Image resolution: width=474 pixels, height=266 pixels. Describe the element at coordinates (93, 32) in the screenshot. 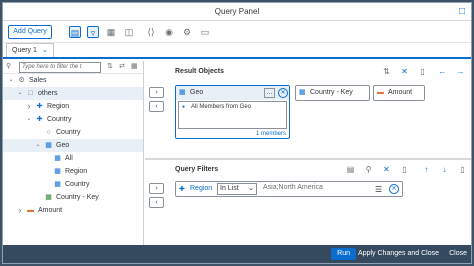

I see `filter-icon: ▿` at that location.